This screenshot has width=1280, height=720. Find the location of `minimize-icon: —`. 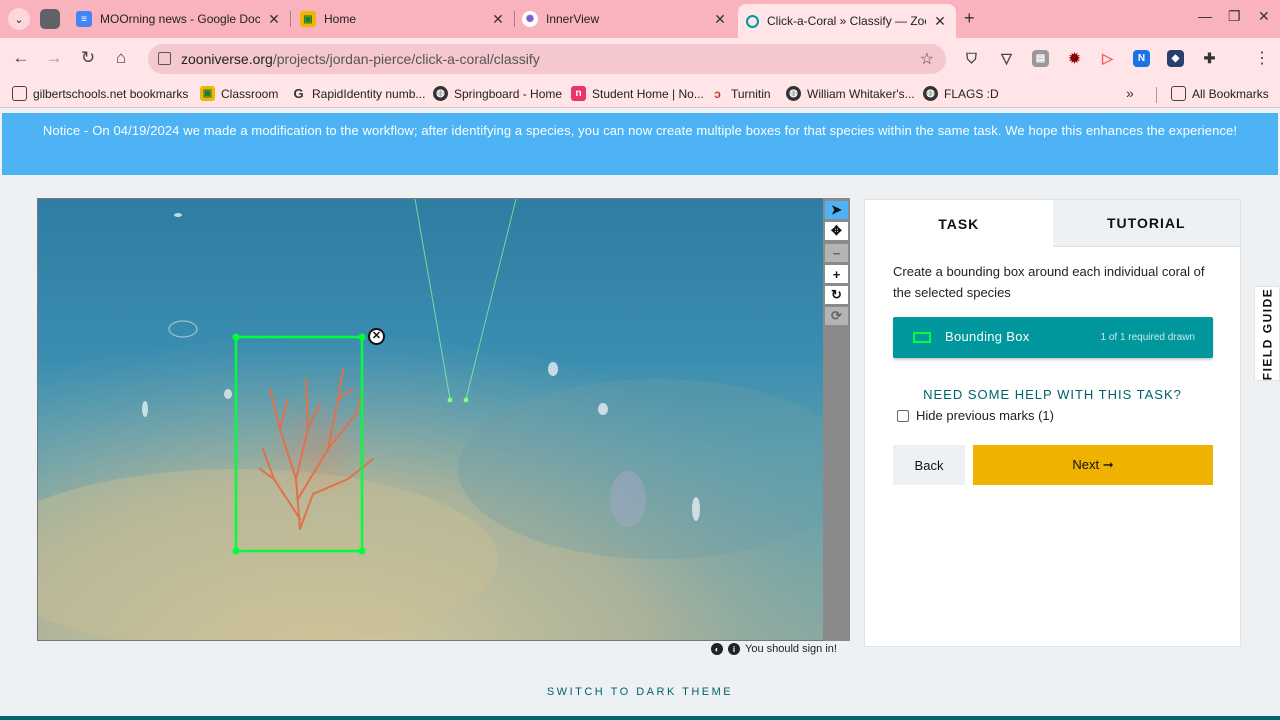

minimize-icon: — is located at coordinates (1205, 16).